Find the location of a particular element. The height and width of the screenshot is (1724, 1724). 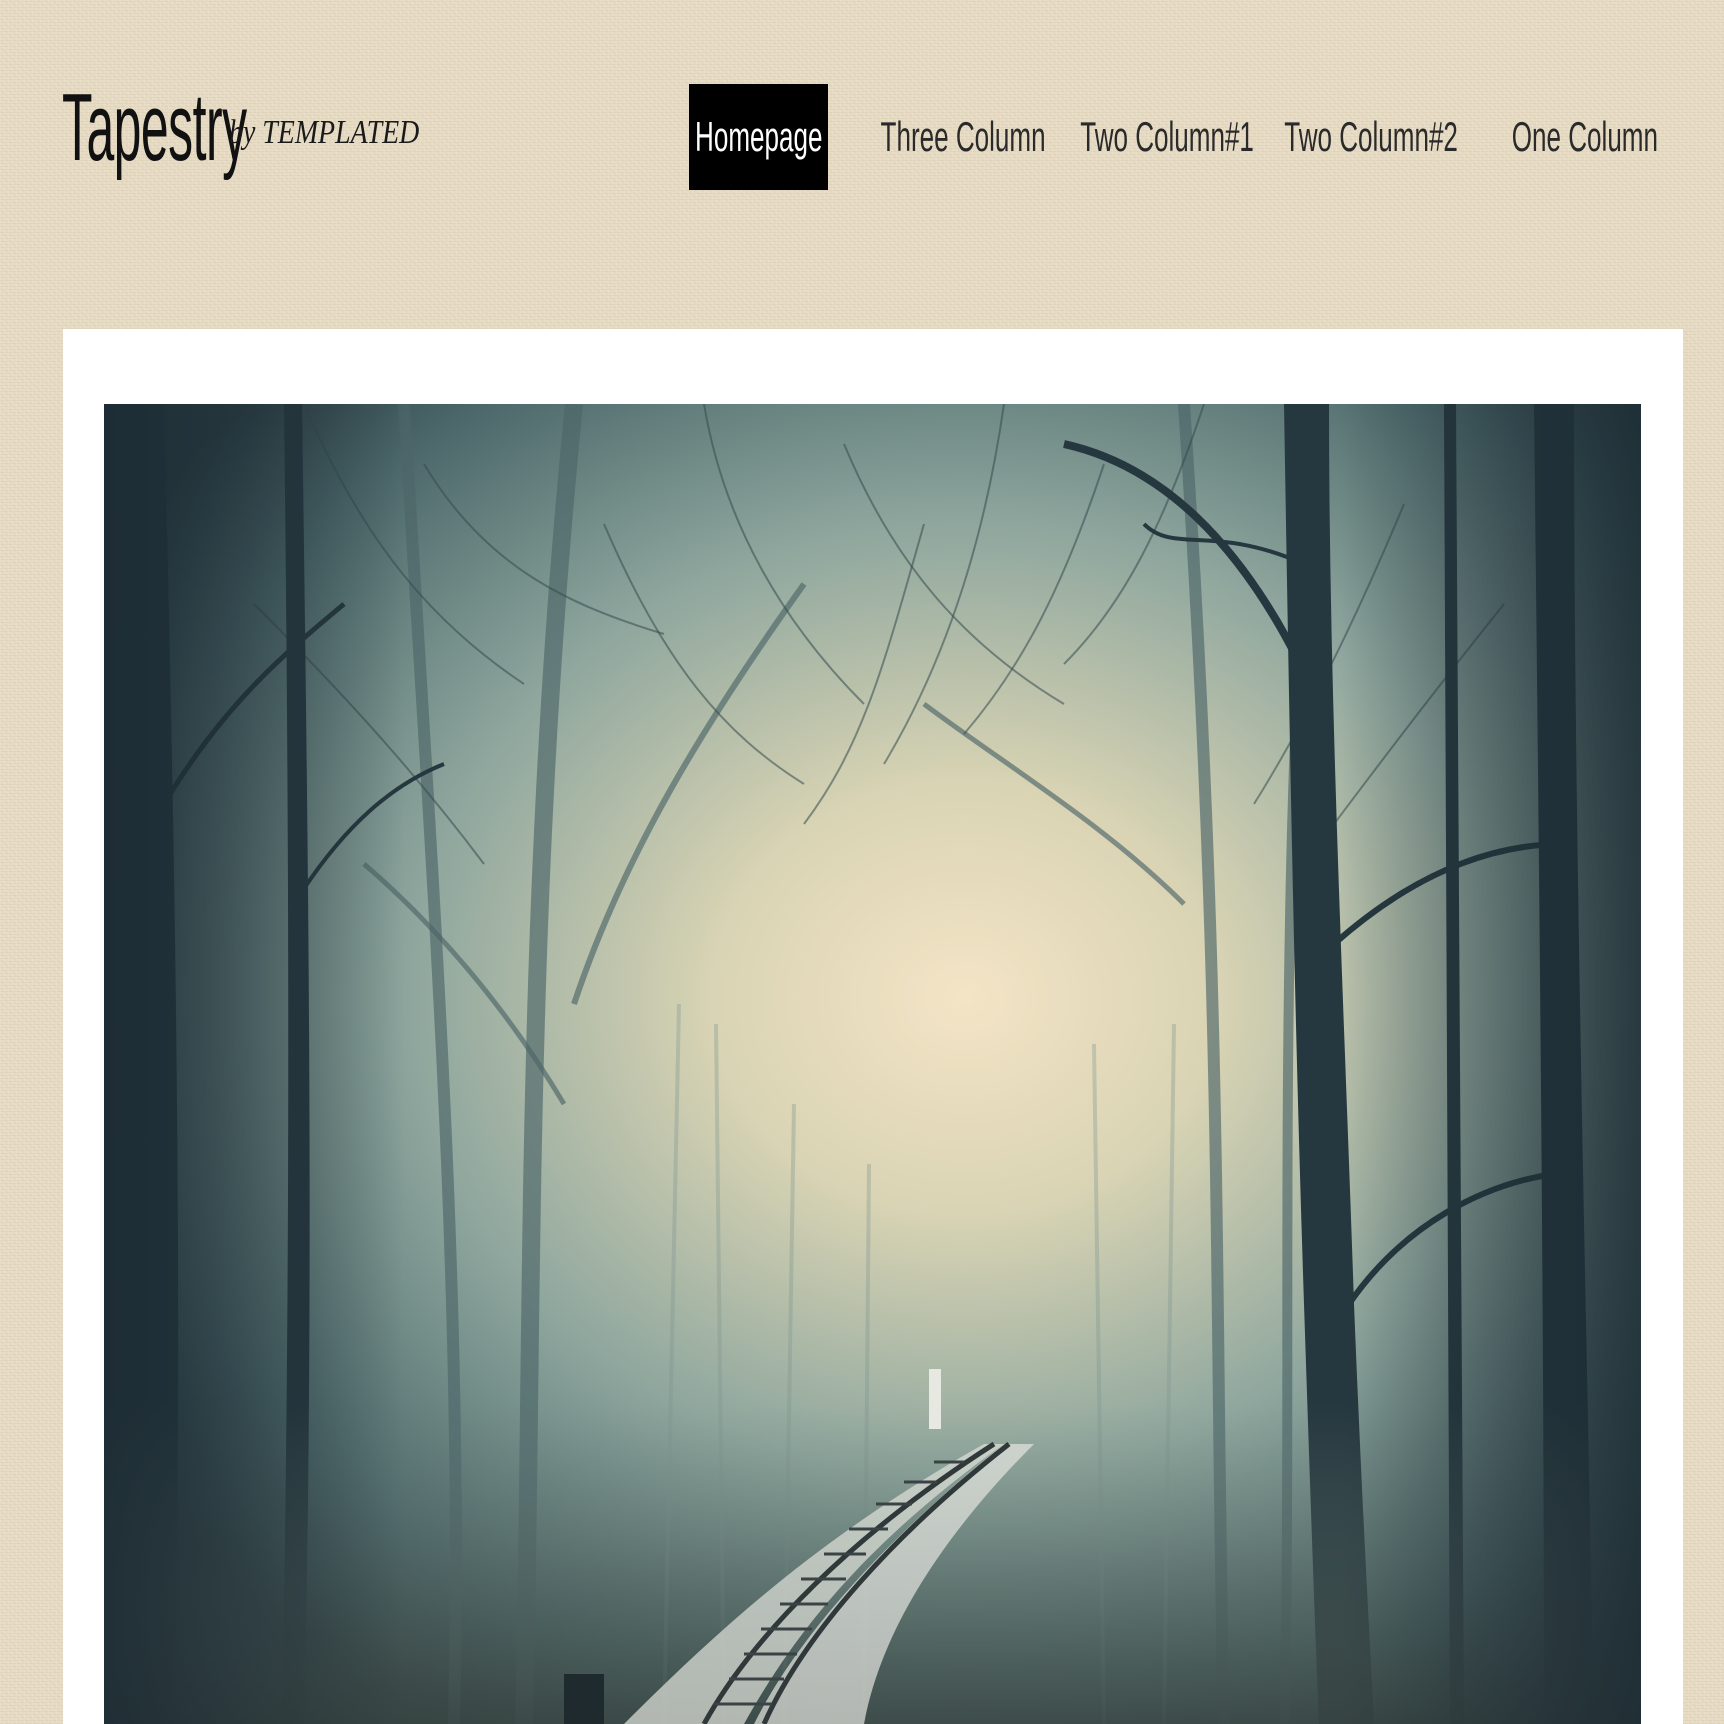

nav-item-two-column-1: Two Column#1 is located at coordinates (1167, 137).